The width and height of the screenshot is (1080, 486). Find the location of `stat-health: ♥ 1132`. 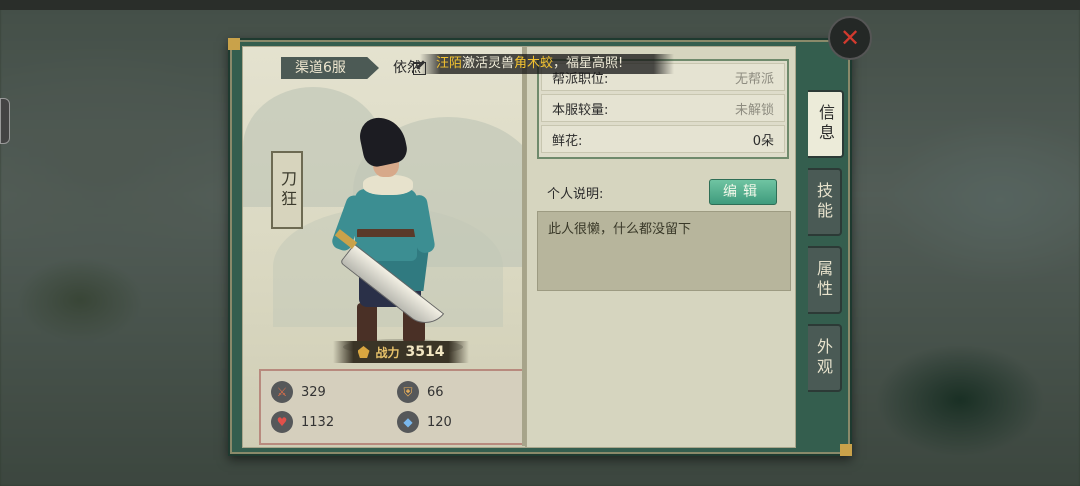

stat-health: ♥ 1132 is located at coordinates (302, 422).